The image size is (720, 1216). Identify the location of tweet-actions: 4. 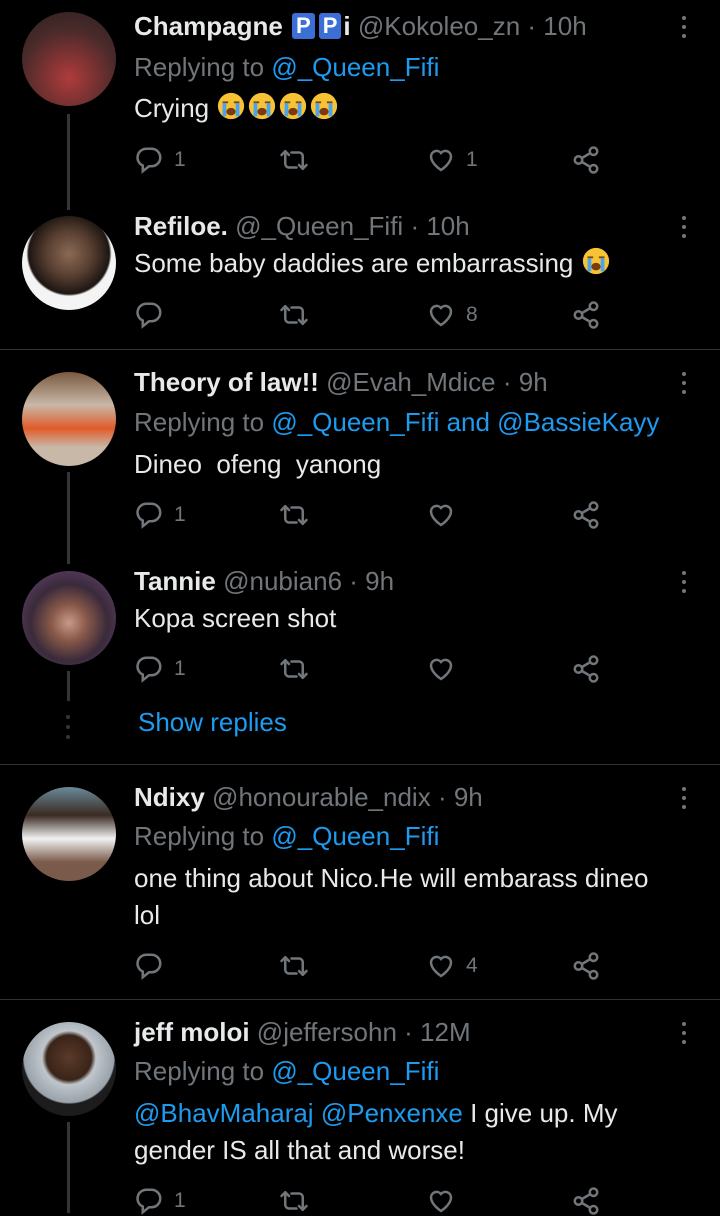
(374, 966).